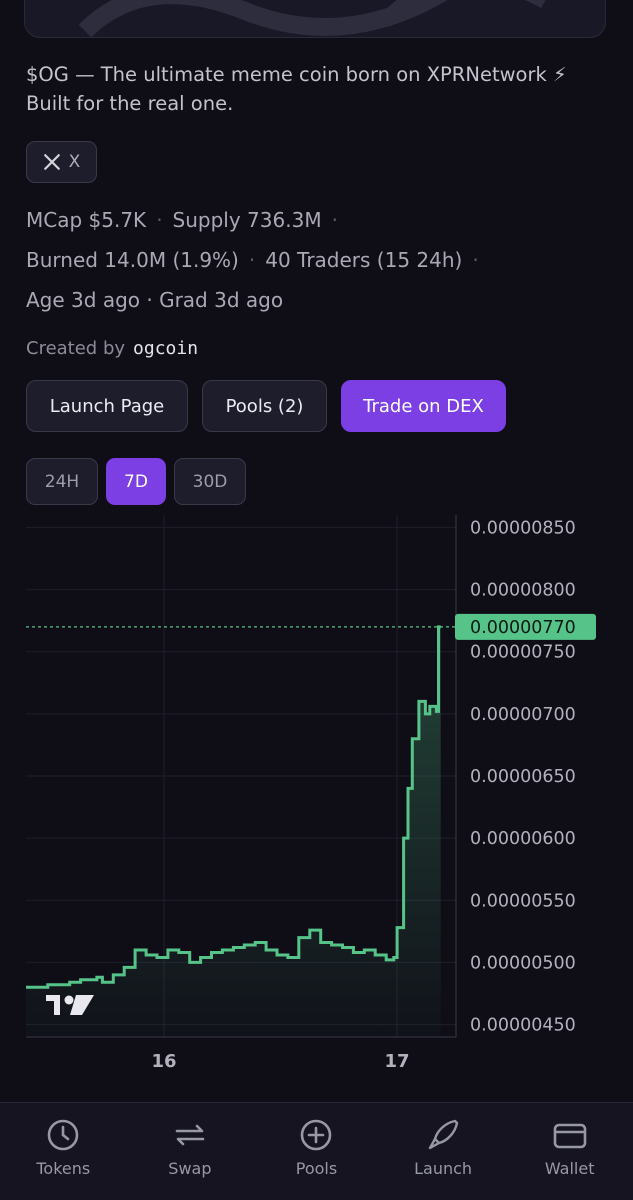 The height and width of the screenshot is (1200, 633). Describe the element at coordinates (423, 406) in the screenshot. I see `trade-on-dex-button: Trade on DEX` at that location.